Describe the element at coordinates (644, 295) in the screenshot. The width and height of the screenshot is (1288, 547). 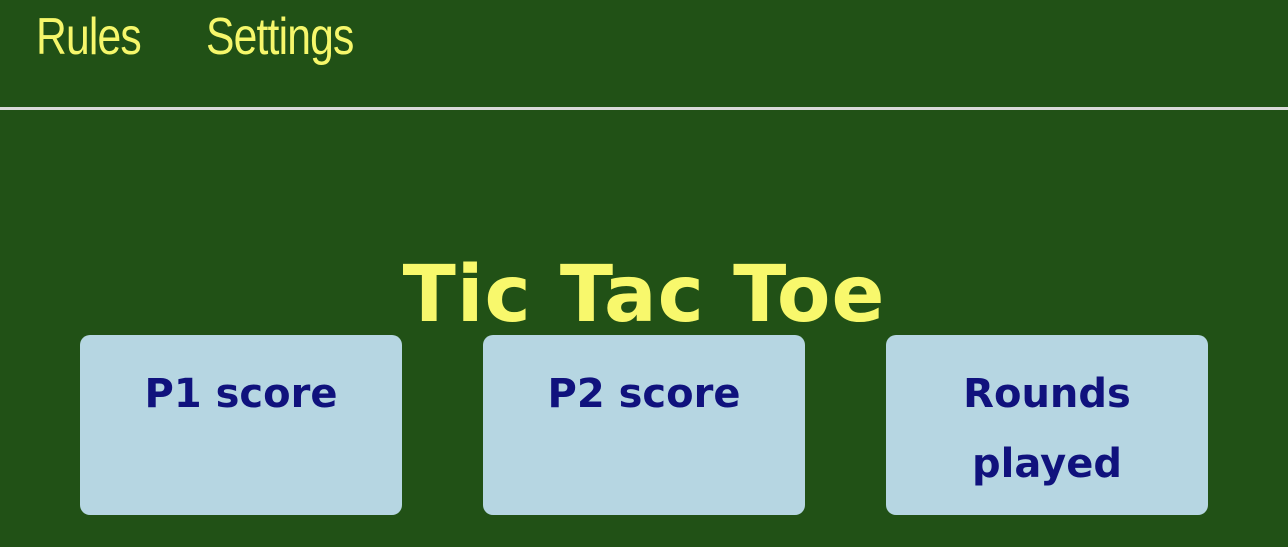
I see `game-title: Tic Tac Toe` at that location.